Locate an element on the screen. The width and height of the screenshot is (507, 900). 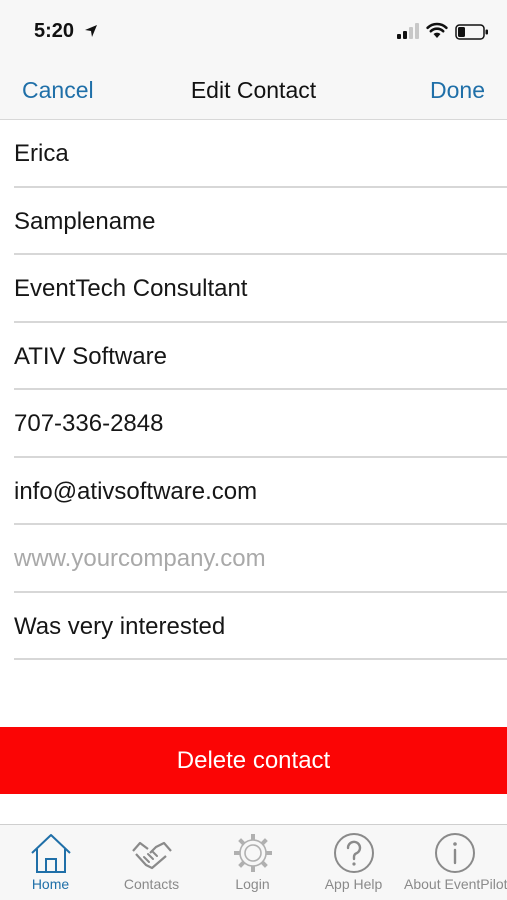
status-bar: 5:20 is located at coordinates (253, 31).